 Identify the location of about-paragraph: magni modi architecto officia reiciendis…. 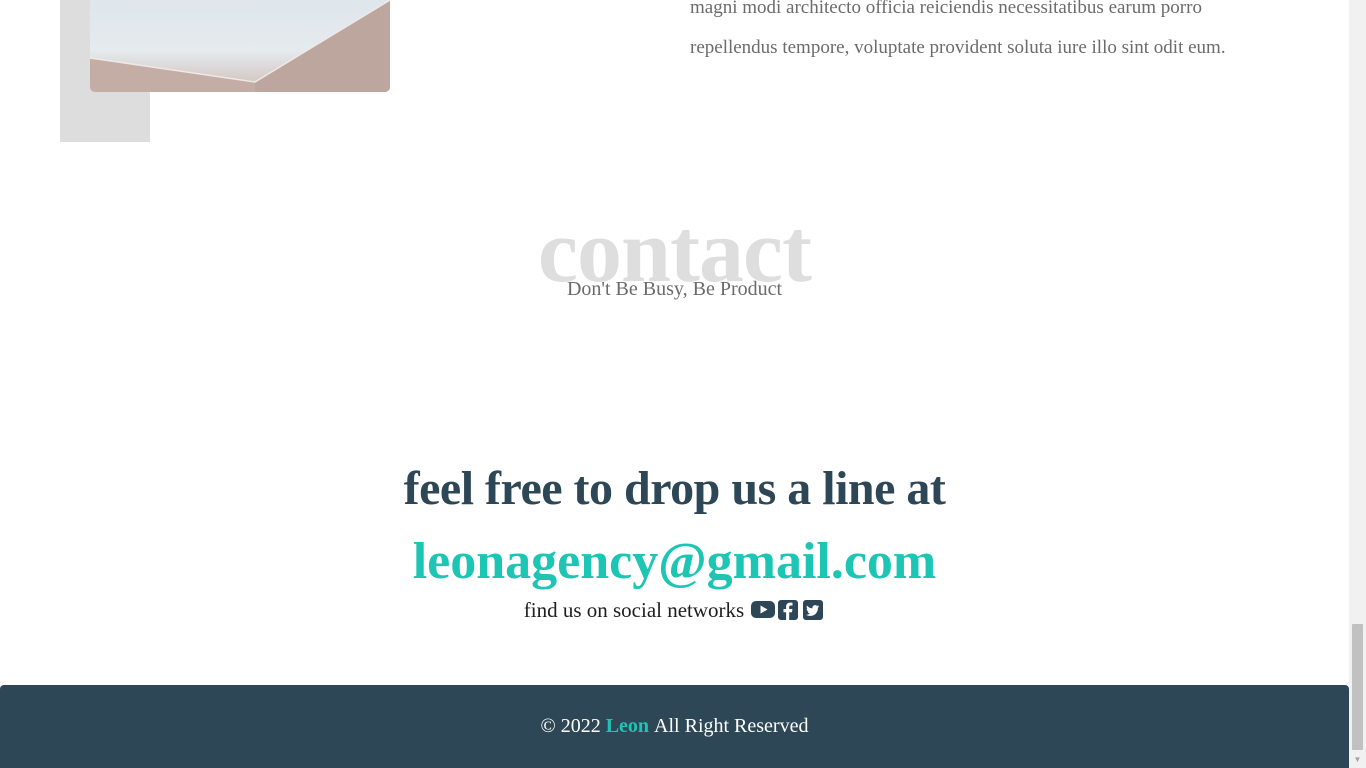
(990, 34).